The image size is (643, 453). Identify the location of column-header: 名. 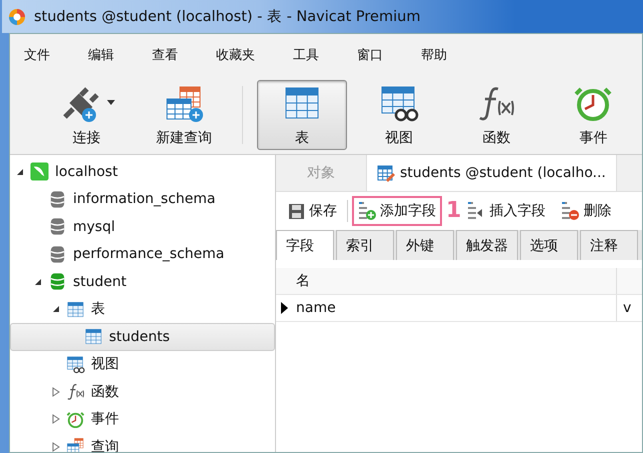
(454, 281).